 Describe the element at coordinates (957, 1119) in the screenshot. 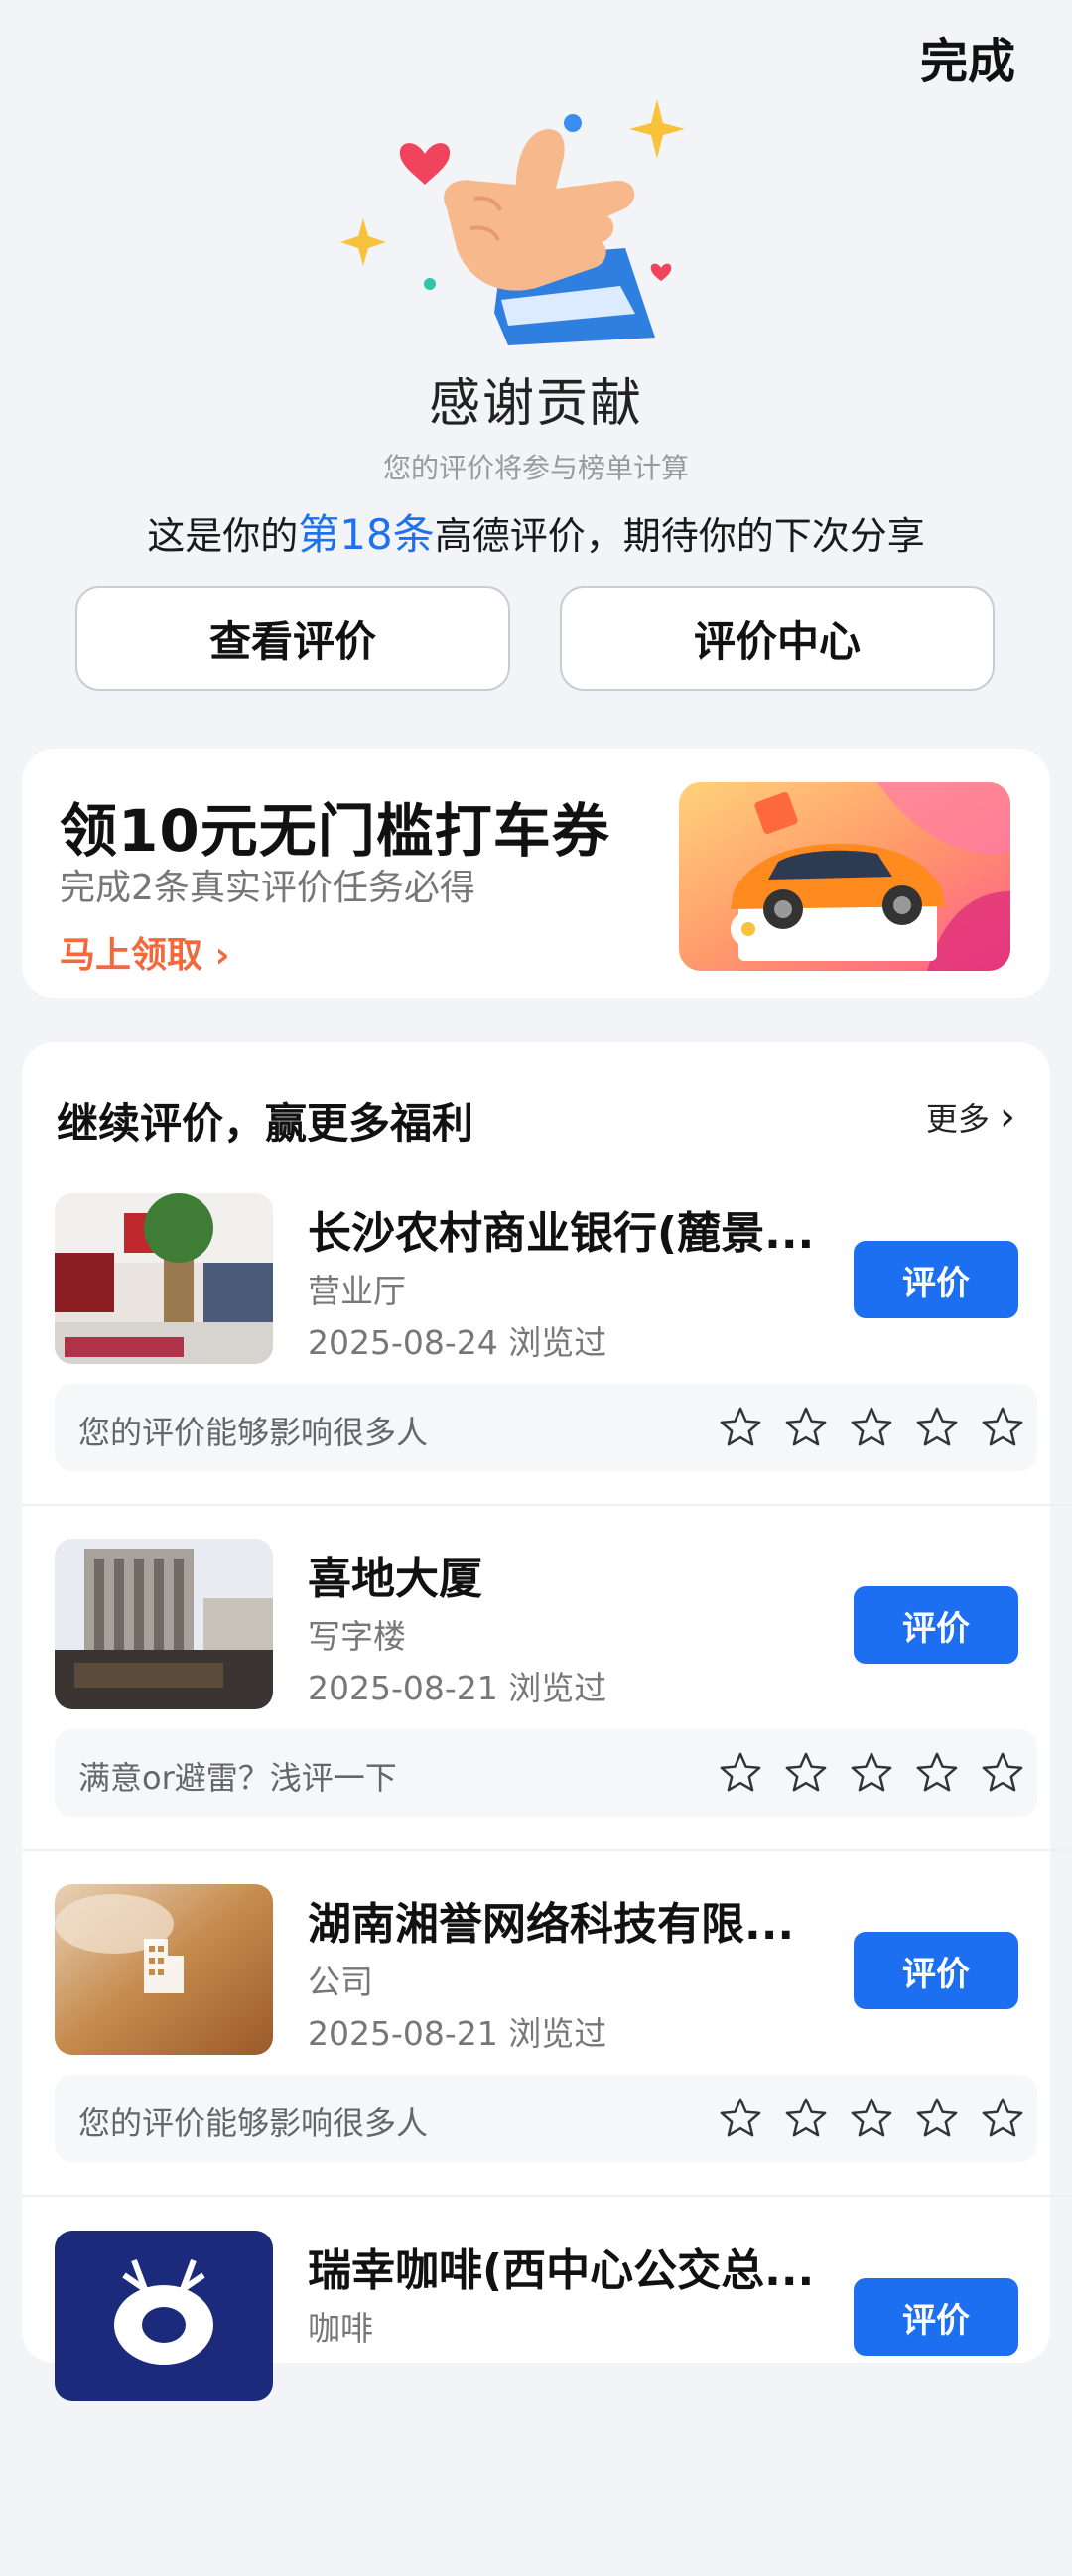

I see `more-label: 更多` at that location.